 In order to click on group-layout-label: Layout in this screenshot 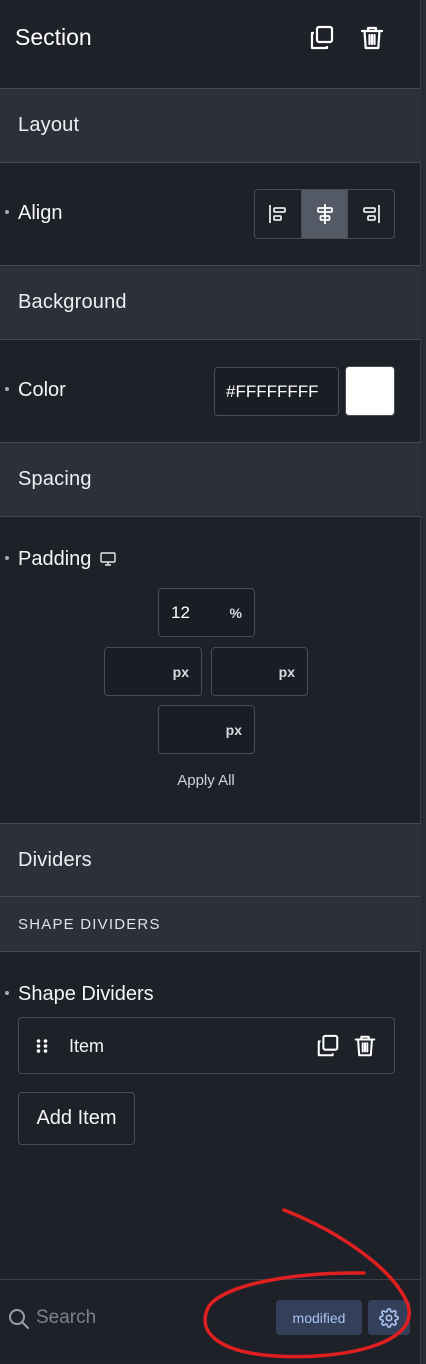, I will do `click(49, 125)`.